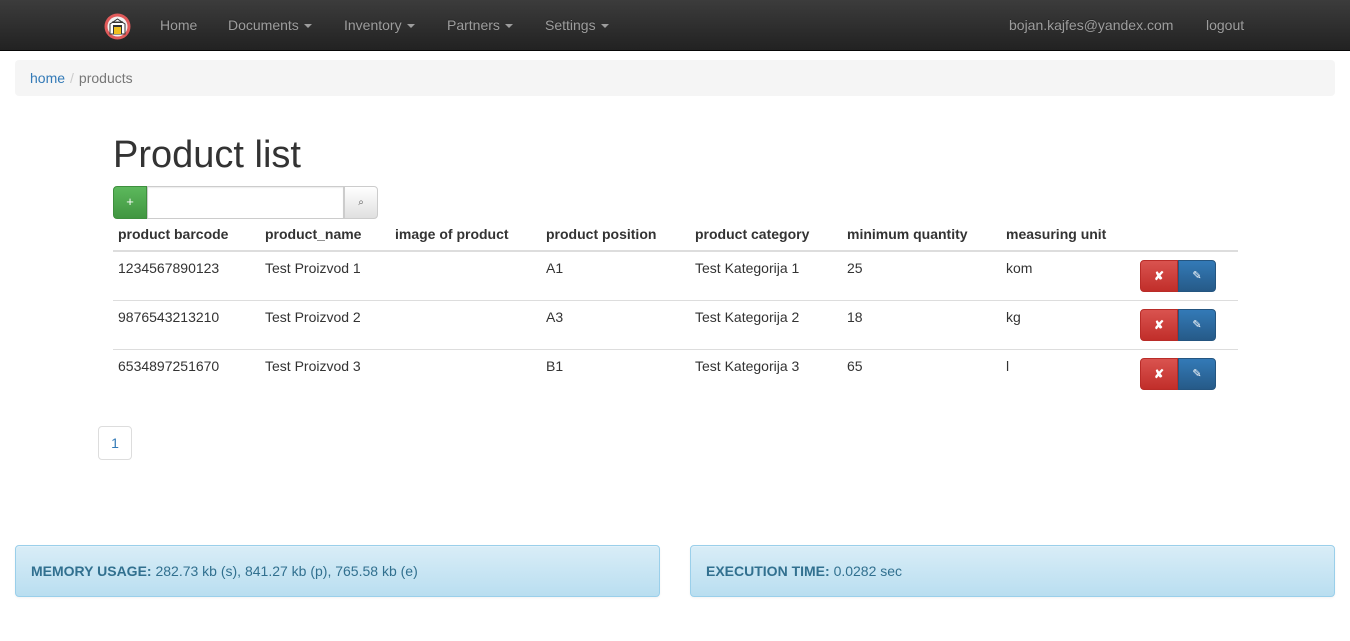 The width and height of the screenshot is (1350, 641). What do you see at coordinates (1068, 325) in the screenshot?
I see `cell-unit: kg` at bounding box center [1068, 325].